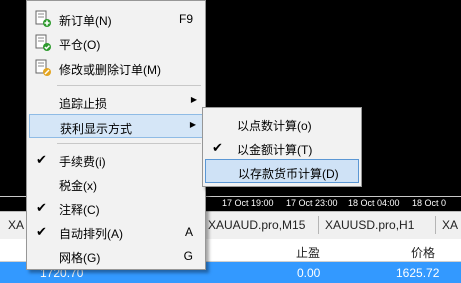  I want to click on menu-item-modify-order: 修改或删除订单(M), so click(116, 68).